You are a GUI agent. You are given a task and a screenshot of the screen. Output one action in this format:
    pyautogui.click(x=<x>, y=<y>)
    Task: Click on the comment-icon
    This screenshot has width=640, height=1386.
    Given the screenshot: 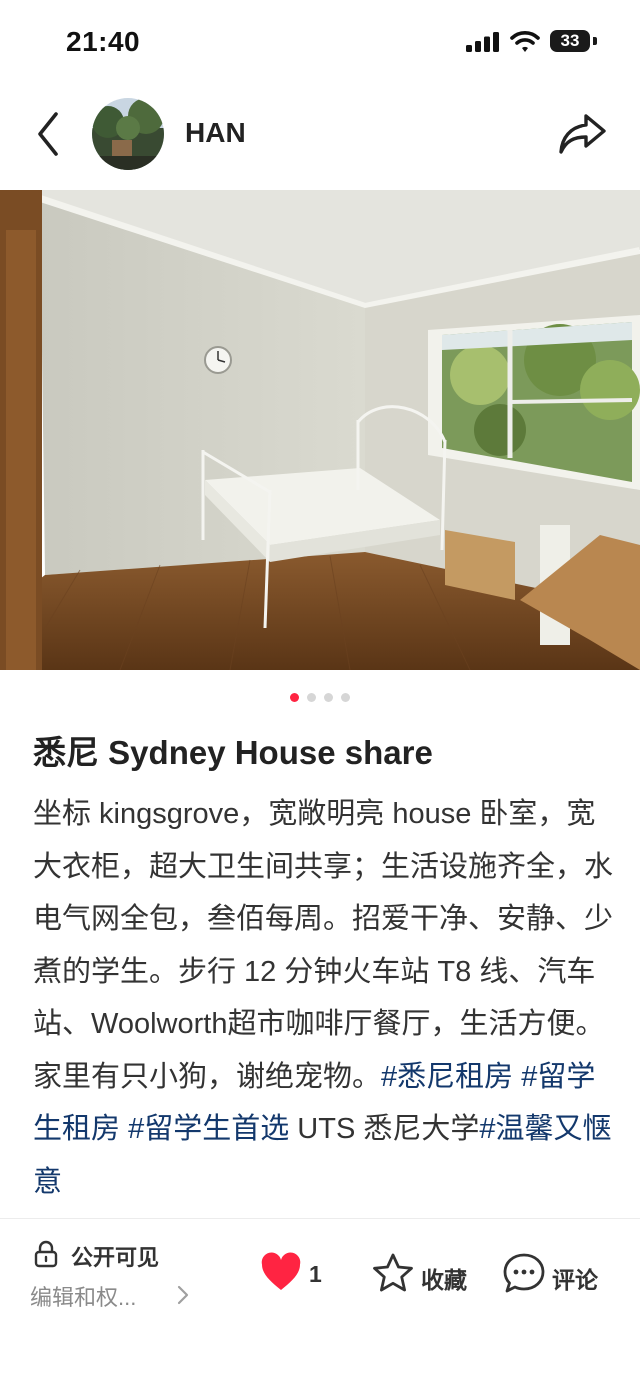 What is the action you would take?
    pyautogui.click(x=524, y=1273)
    